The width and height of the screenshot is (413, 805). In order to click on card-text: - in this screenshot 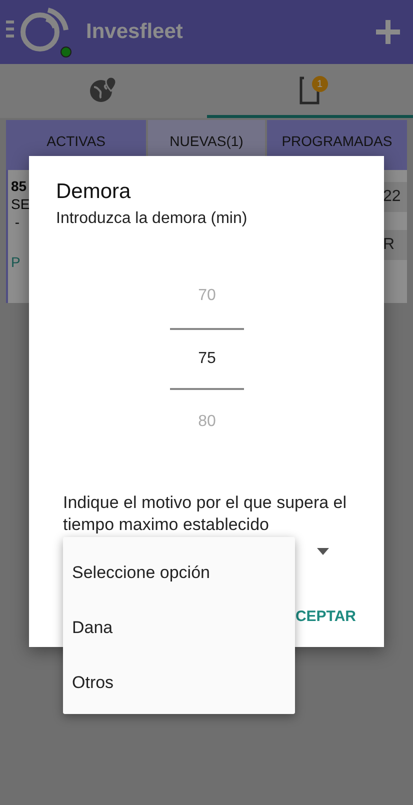, I will do `click(17, 222)`.